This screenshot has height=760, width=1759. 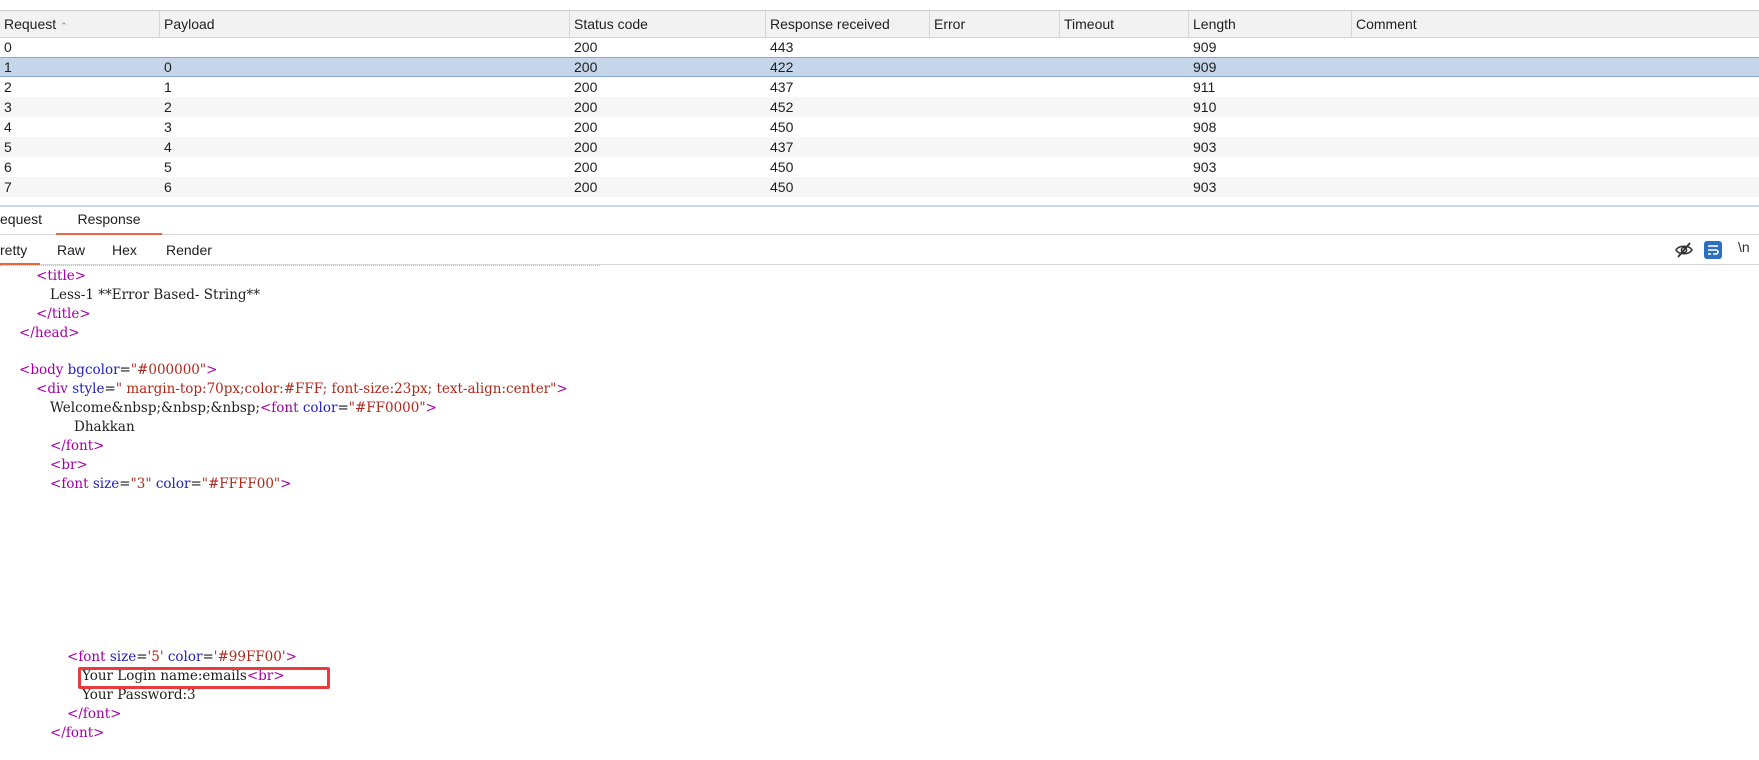 I want to click on column-header-payload: Payload, so click(x=365, y=24).